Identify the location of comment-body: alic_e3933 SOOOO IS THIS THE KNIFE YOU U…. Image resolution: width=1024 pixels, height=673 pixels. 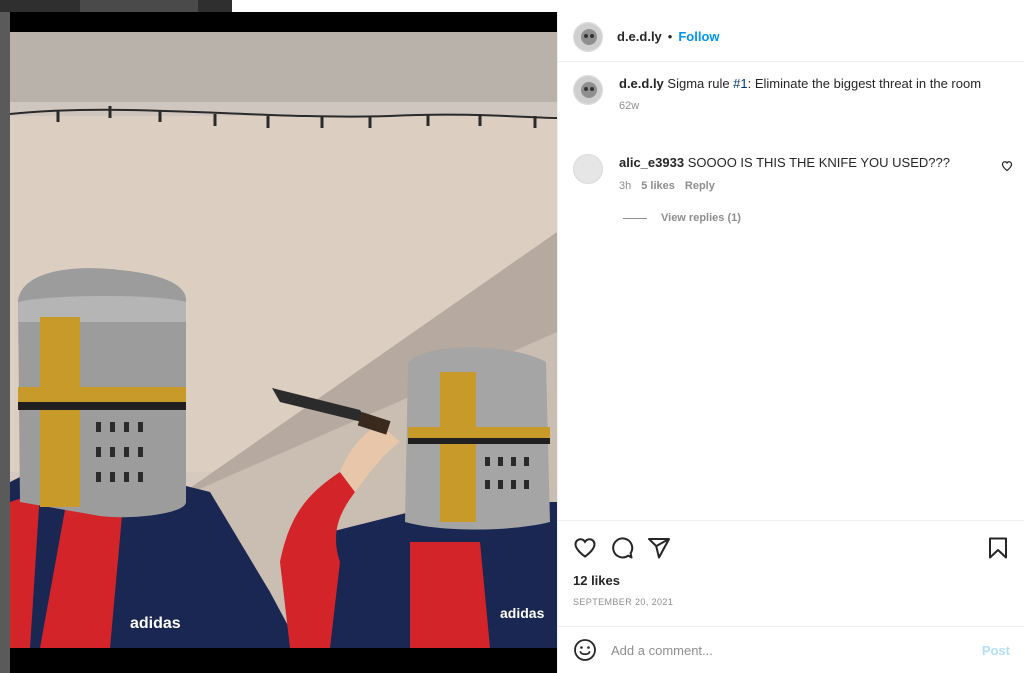
(801, 174).